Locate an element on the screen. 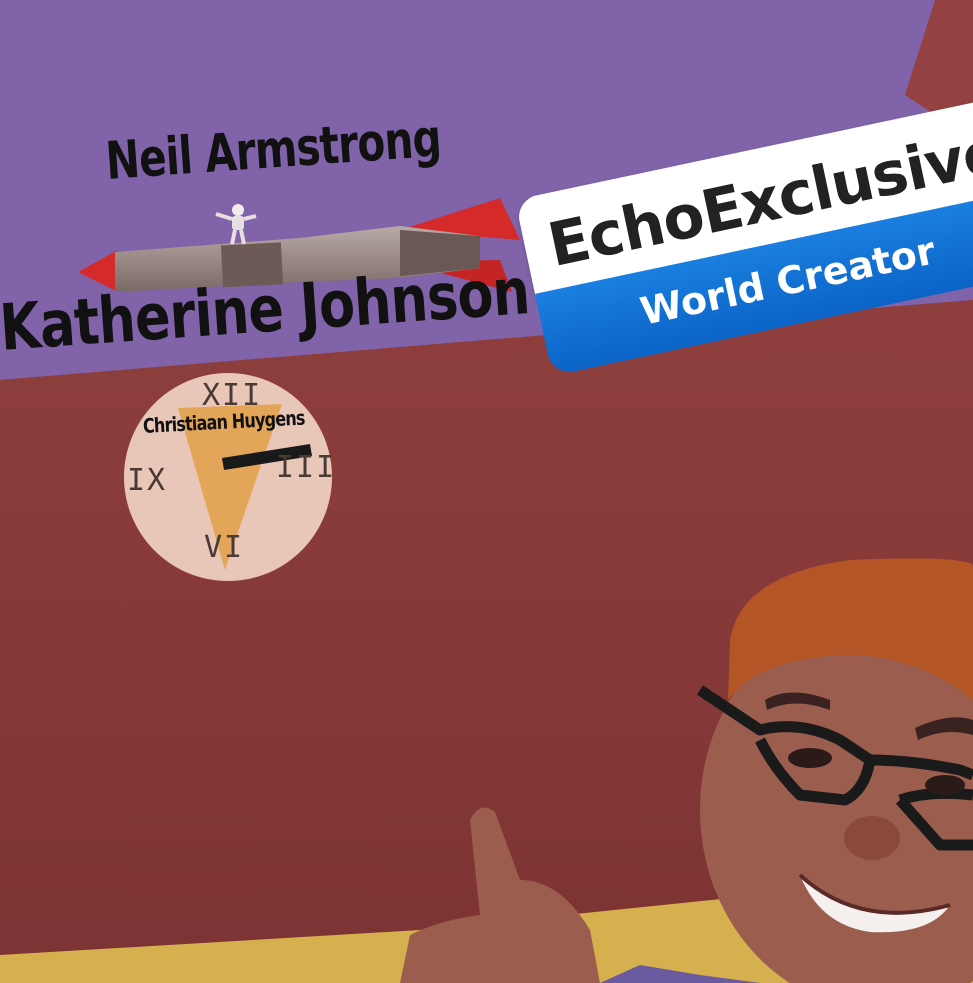 Image resolution: width=973 pixels, height=983 pixels. clock-numeral-nine: IX is located at coordinates (147, 480).